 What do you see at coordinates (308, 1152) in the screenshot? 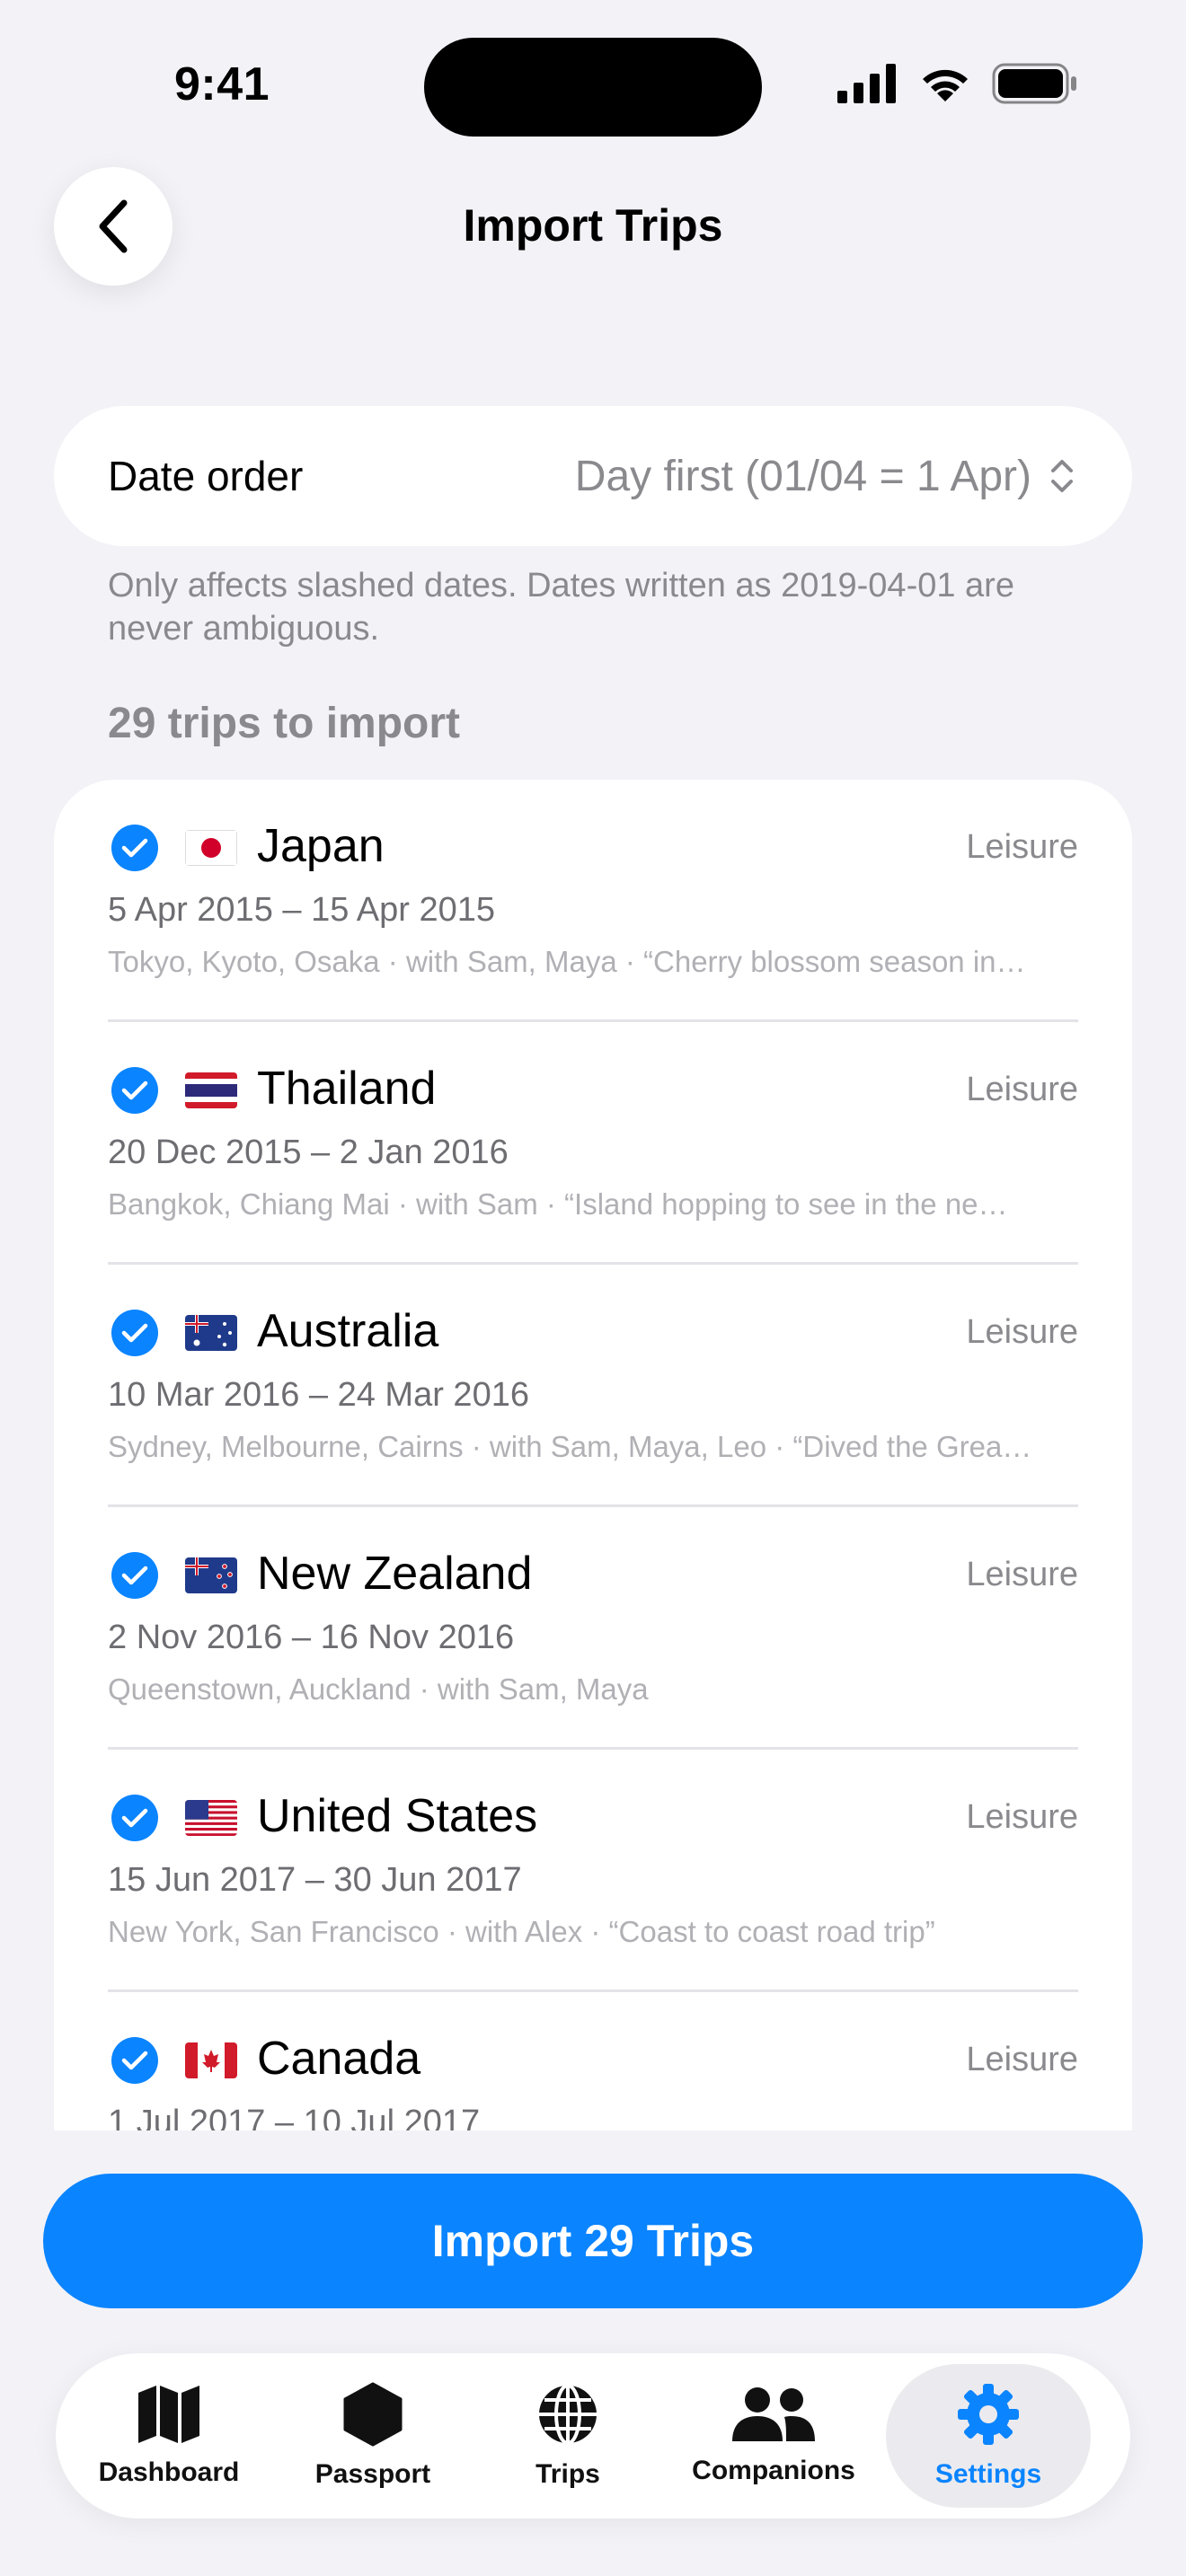
I see `trip-dates: 20 Dec 2015 – 2 Jan 2016` at bounding box center [308, 1152].